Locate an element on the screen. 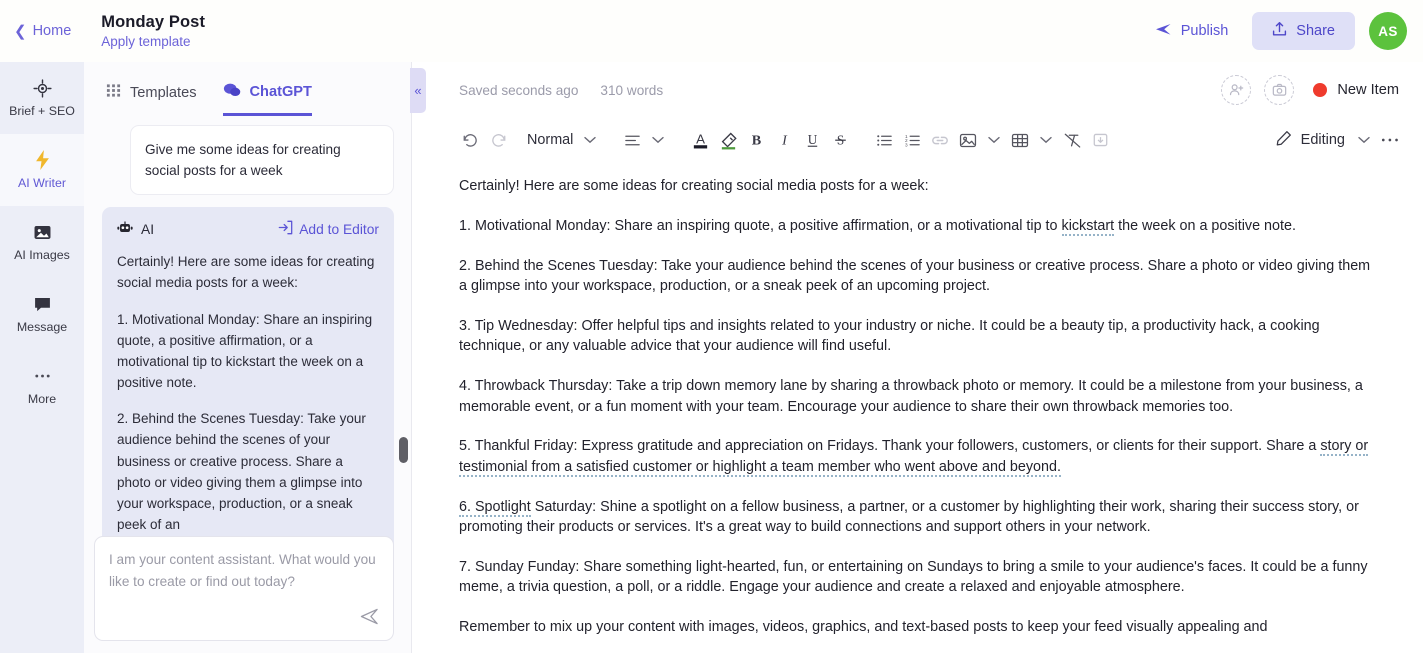 Image resolution: width=1423 pixels, height=653 pixels. editing-mode-label: Editing is located at coordinates (1322, 140).